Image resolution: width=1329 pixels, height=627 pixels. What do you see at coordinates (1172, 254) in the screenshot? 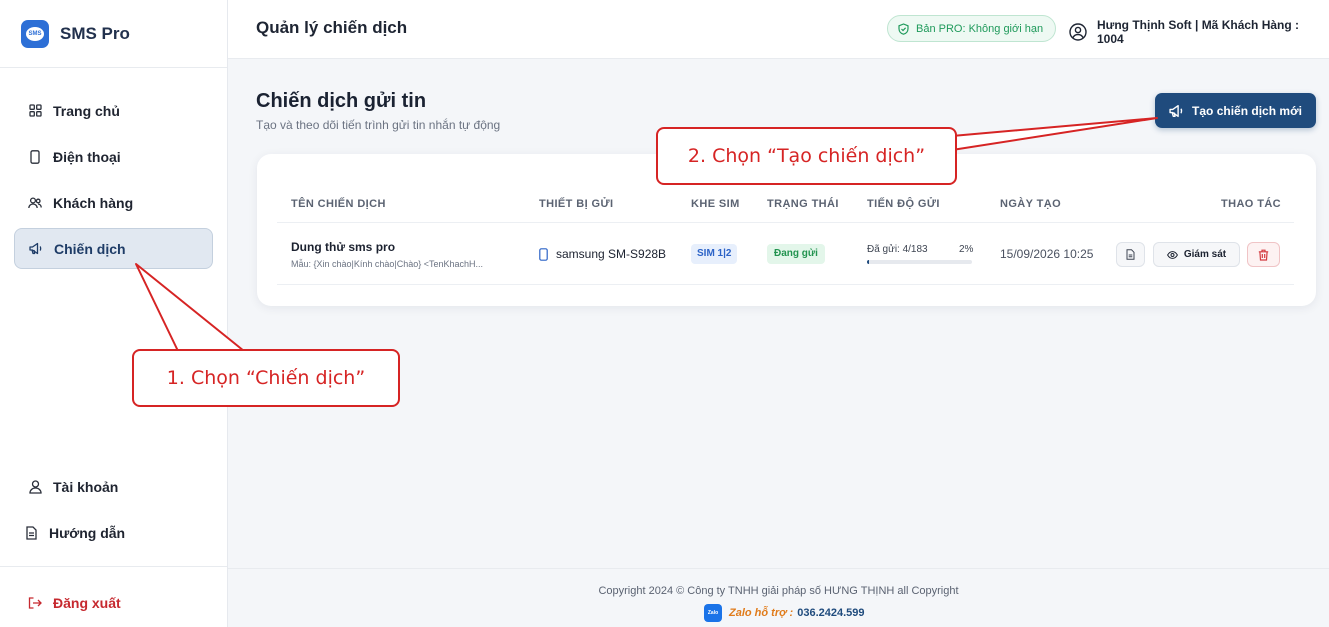
I see `eye-icon` at bounding box center [1172, 254].